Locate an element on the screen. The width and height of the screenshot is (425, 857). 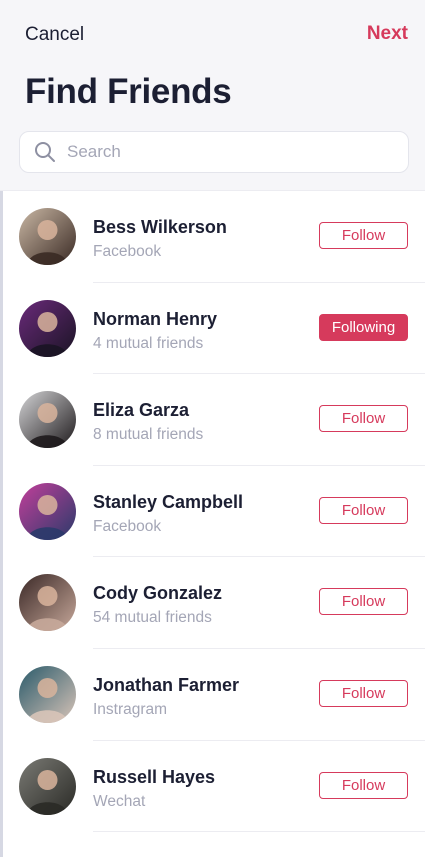
list-item: Jonathan Farmer Instragram Follow is located at coordinates (212, 695).